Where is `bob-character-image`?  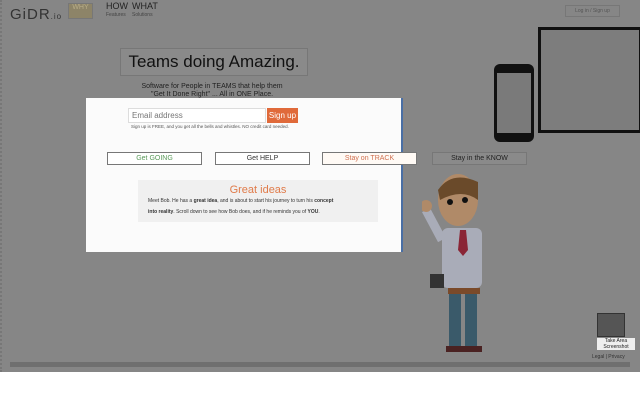
bob-character-image is located at coordinates (452, 263).